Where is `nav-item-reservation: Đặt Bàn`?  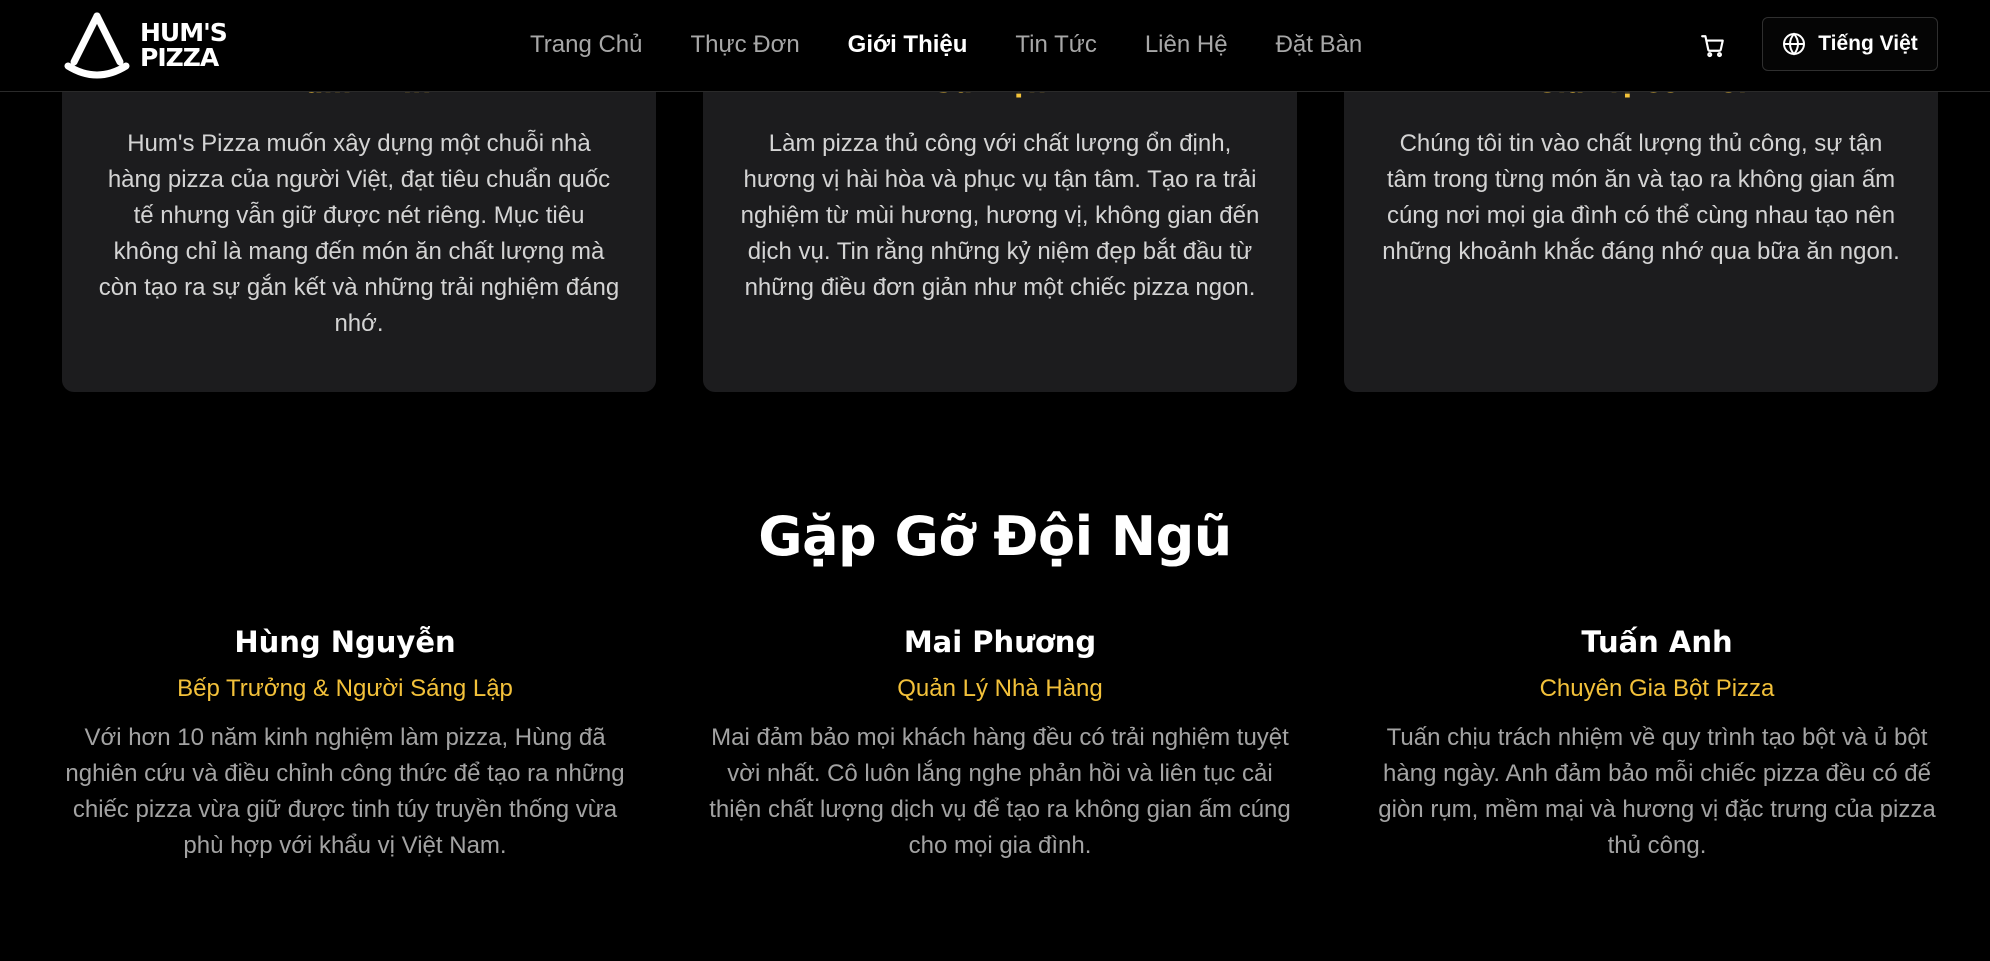
nav-item-reservation: Đặt Bàn is located at coordinates (1319, 45).